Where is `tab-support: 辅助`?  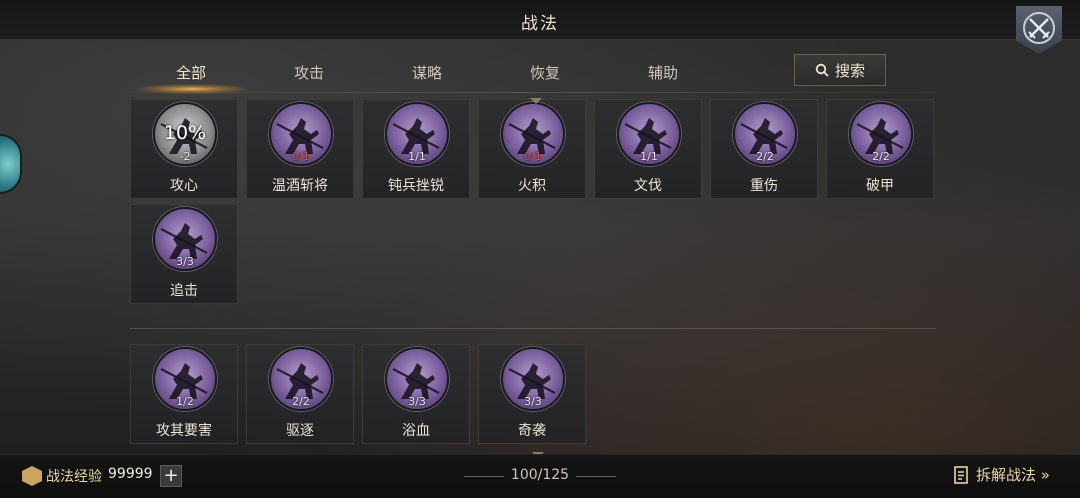
tab-support: 辅助 is located at coordinates (663, 72).